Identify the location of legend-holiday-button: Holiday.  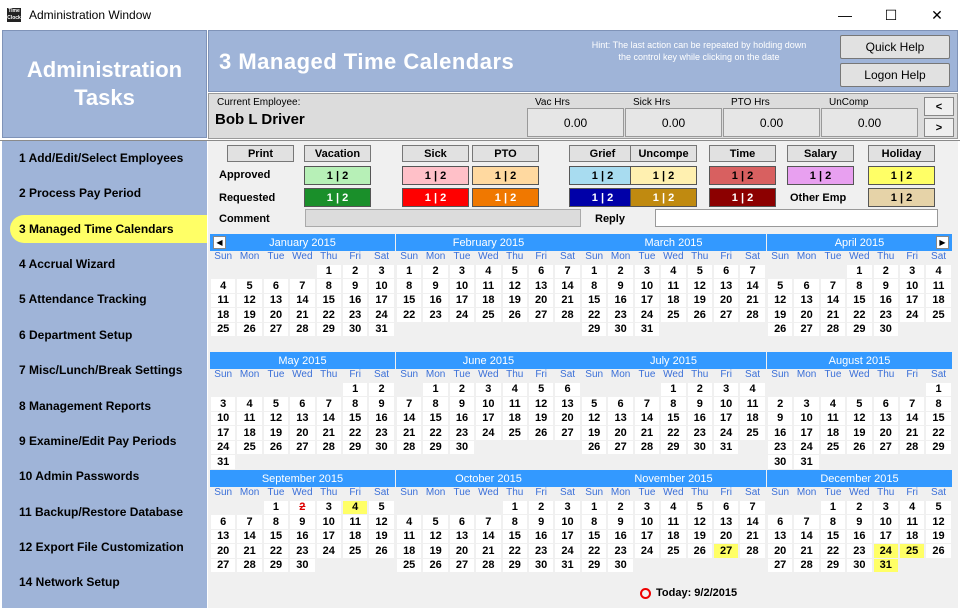
(901, 153).